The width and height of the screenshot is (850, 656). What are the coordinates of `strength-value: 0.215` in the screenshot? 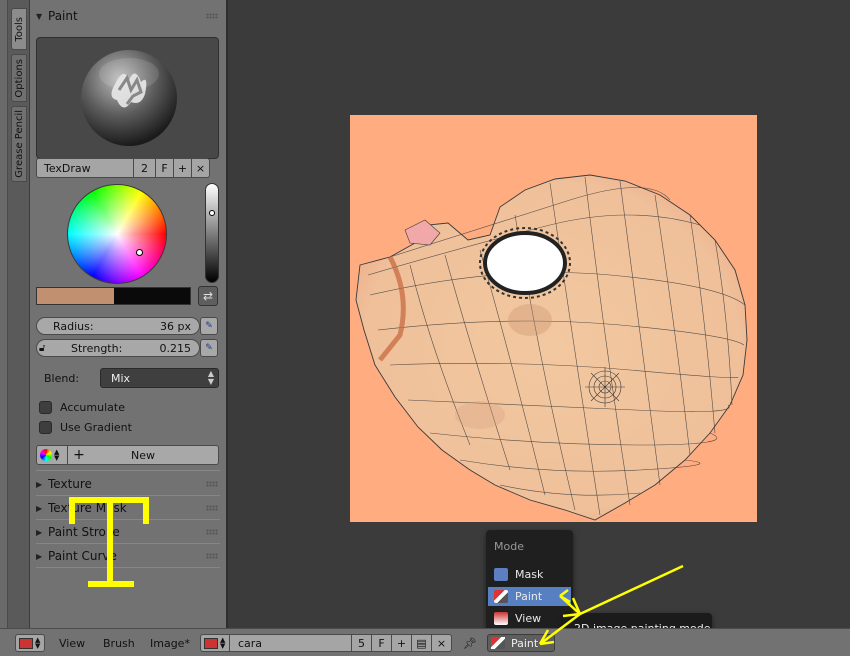 It's located at (175, 348).